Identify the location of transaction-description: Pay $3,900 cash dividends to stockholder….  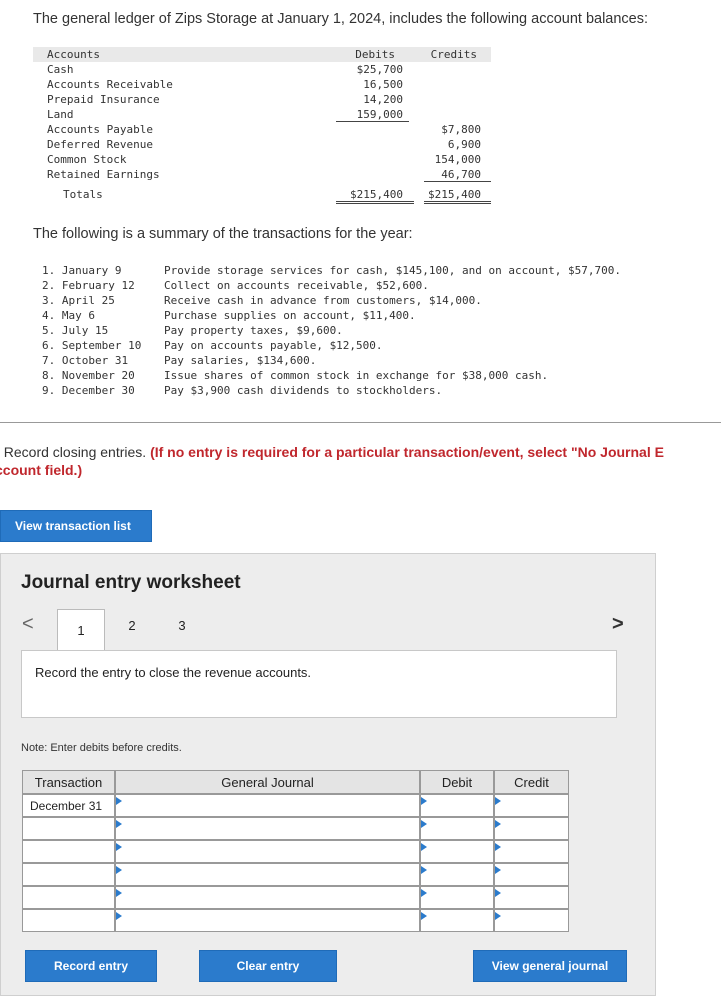
(303, 390).